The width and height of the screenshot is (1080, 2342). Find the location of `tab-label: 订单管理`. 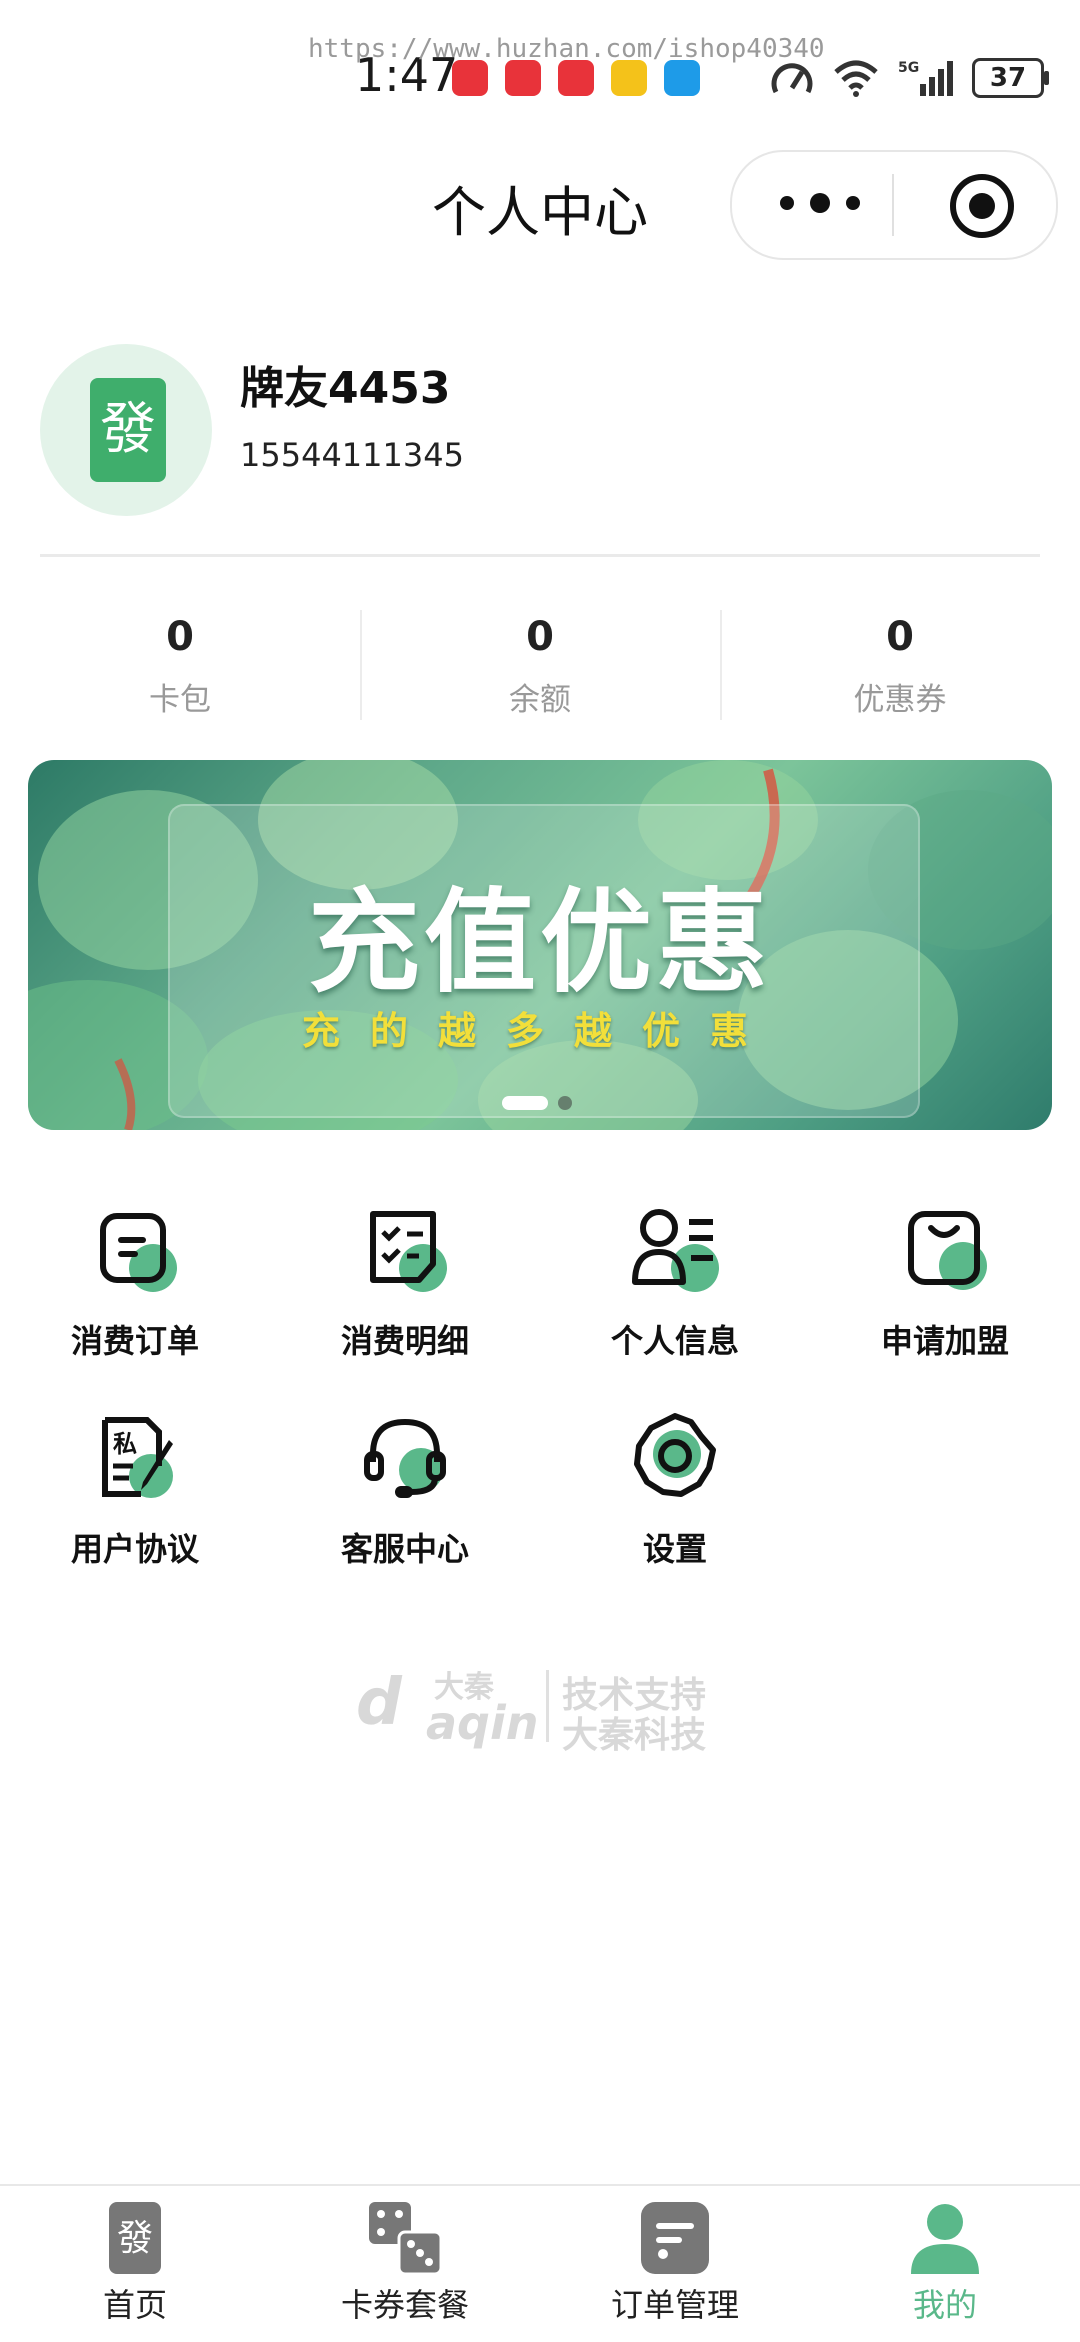

tab-label: 订单管理 is located at coordinates (674, 2305).